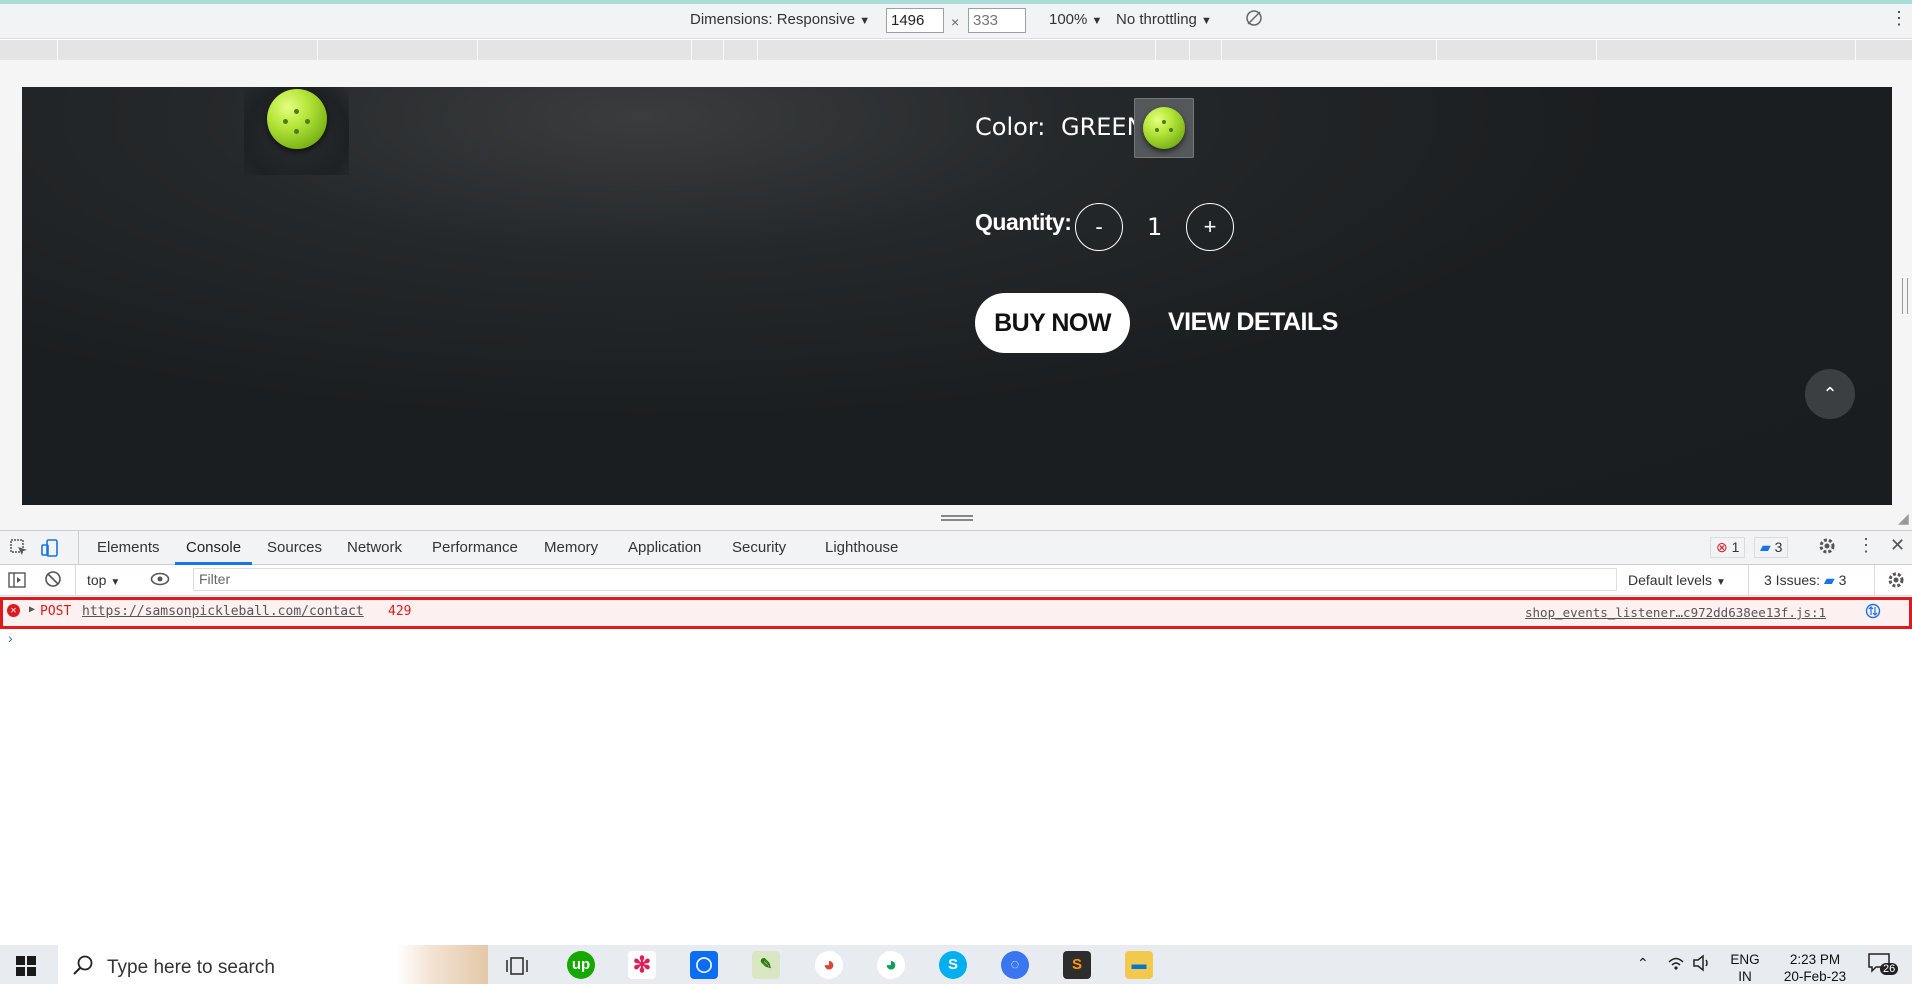 Image resolution: width=1912 pixels, height=985 pixels. What do you see at coordinates (1815, 968) in the screenshot?
I see `clock: 2:23 PM 20-Feb-23` at bounding box center [1815, 968].